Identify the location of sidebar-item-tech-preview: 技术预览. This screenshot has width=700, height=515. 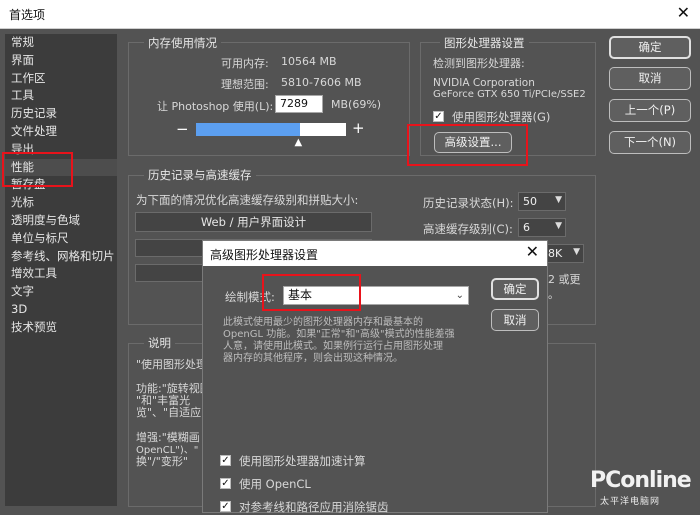
(61, 328).